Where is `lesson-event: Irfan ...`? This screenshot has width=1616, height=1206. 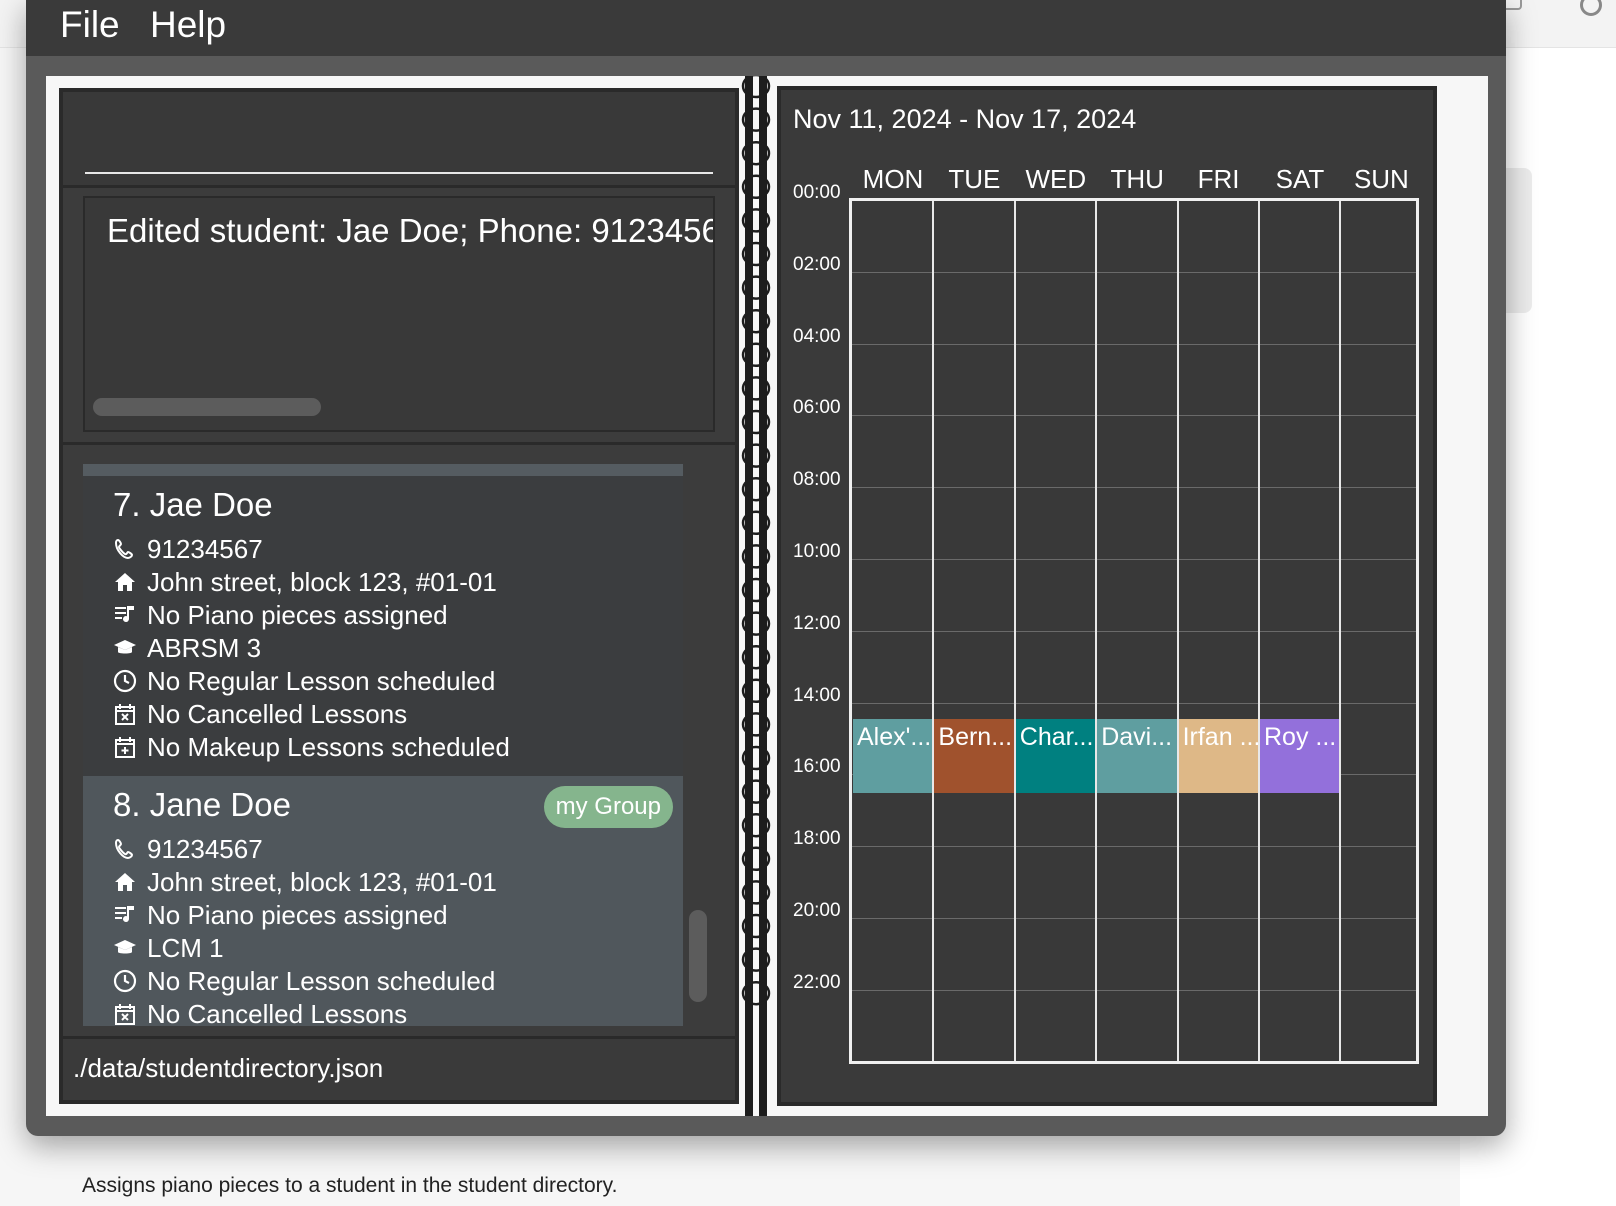 lesson-event: Irfan ... is located at coordinates (1218, 756).